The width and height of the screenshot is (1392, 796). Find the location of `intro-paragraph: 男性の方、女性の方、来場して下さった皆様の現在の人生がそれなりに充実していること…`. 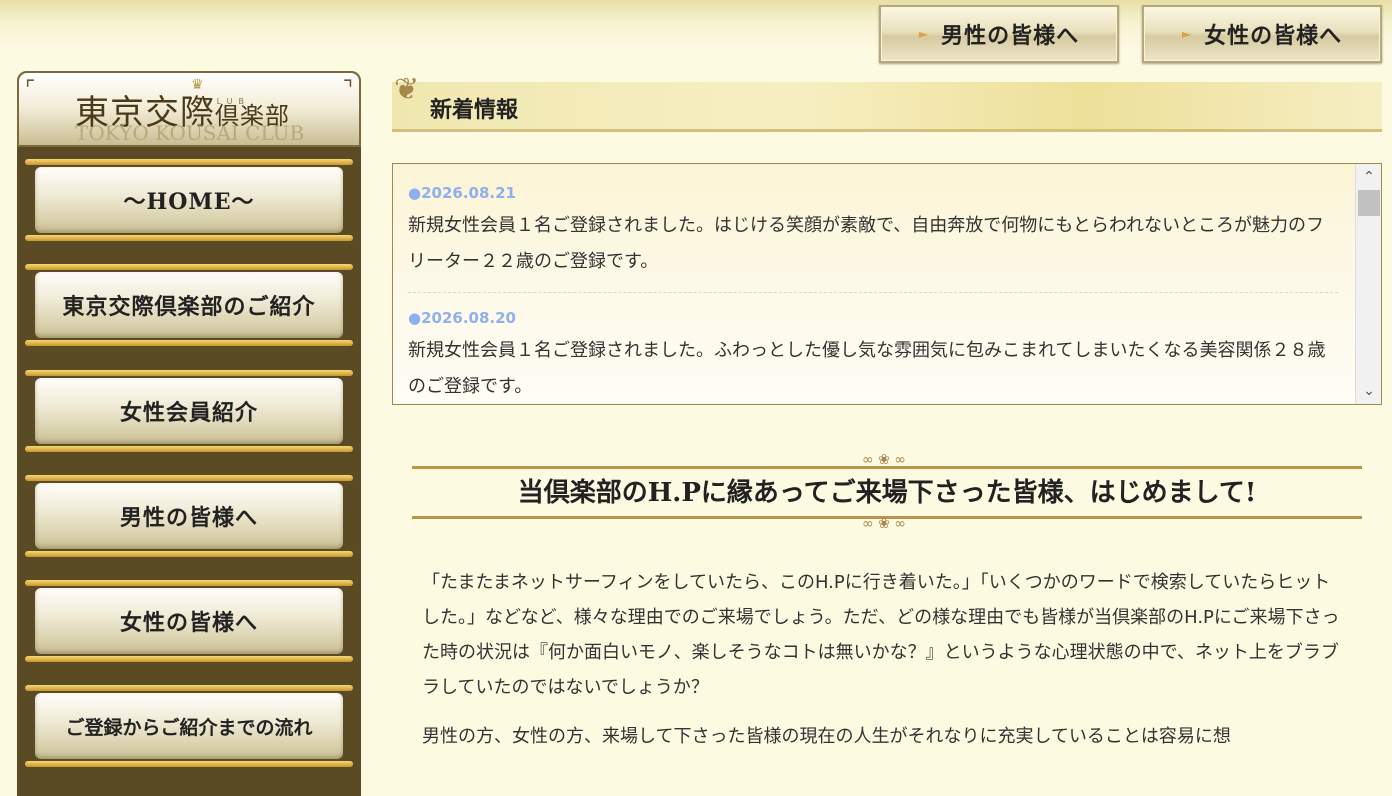

intro-paragraph: 男性の方、女性の方、来場して下さった皆様の現在の人生がそれなりに充実していること… is located at coordinates (826, 736).